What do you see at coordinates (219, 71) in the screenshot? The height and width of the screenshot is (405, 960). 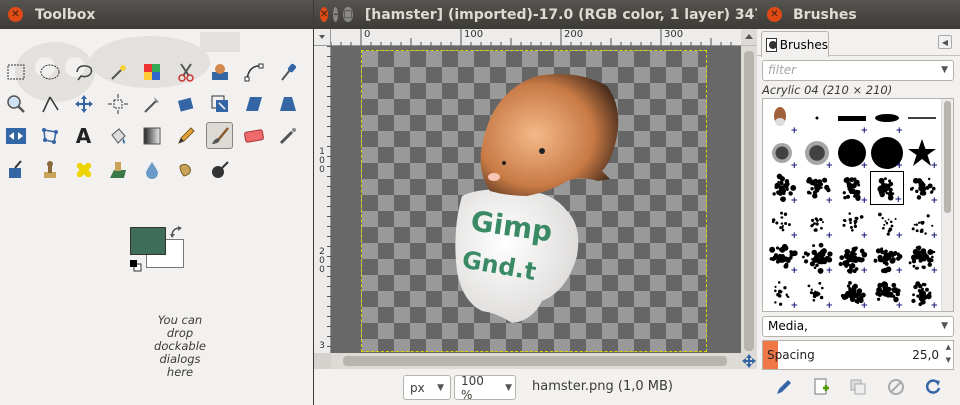 I see `foreground-select-icon` at bounding box center [219, 71].